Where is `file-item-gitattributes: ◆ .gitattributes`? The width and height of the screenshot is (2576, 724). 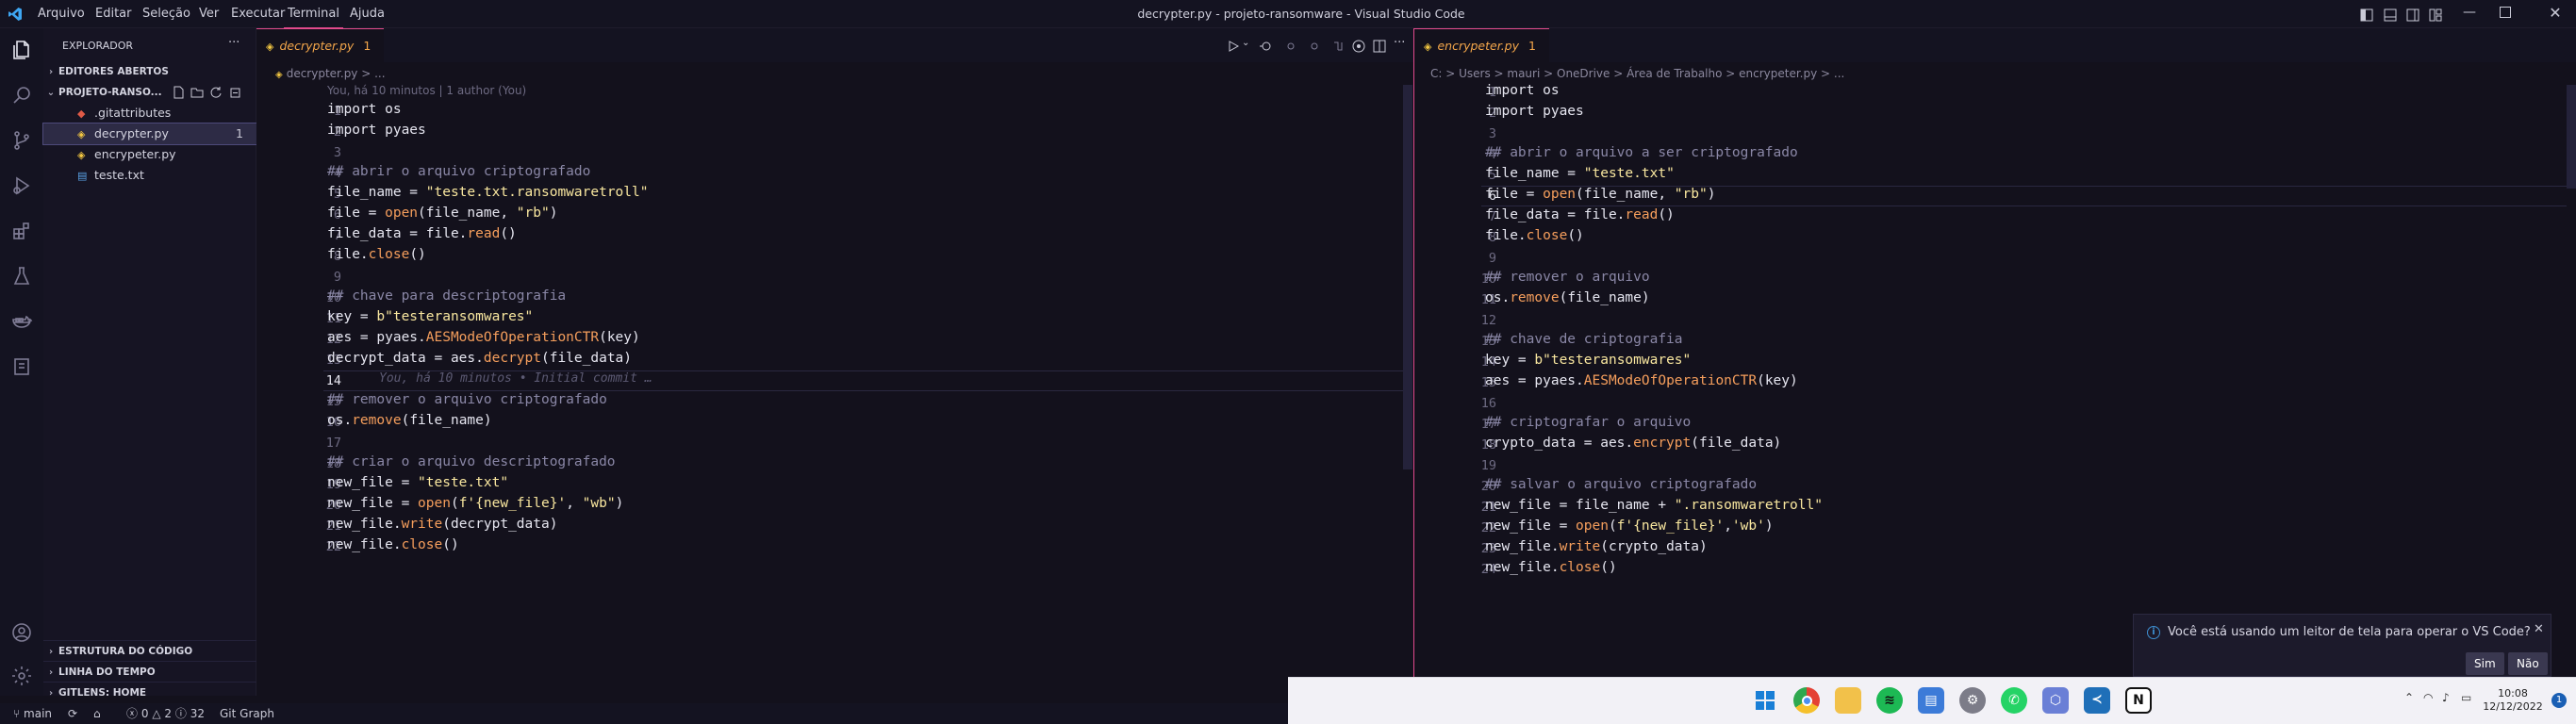
file-item-gitattributes: ◆ .gitattributes is located at coordinates (149, 113).